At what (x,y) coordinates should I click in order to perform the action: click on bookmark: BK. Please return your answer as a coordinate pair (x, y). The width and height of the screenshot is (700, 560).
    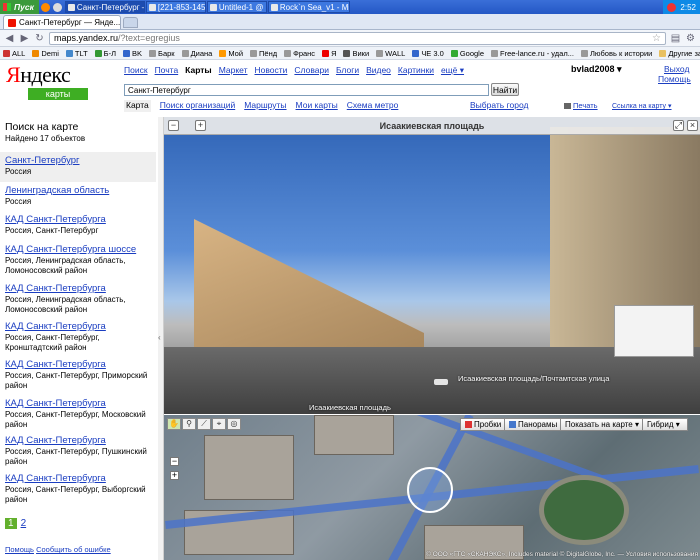
    Looking at the image, I should click on (132, 53).